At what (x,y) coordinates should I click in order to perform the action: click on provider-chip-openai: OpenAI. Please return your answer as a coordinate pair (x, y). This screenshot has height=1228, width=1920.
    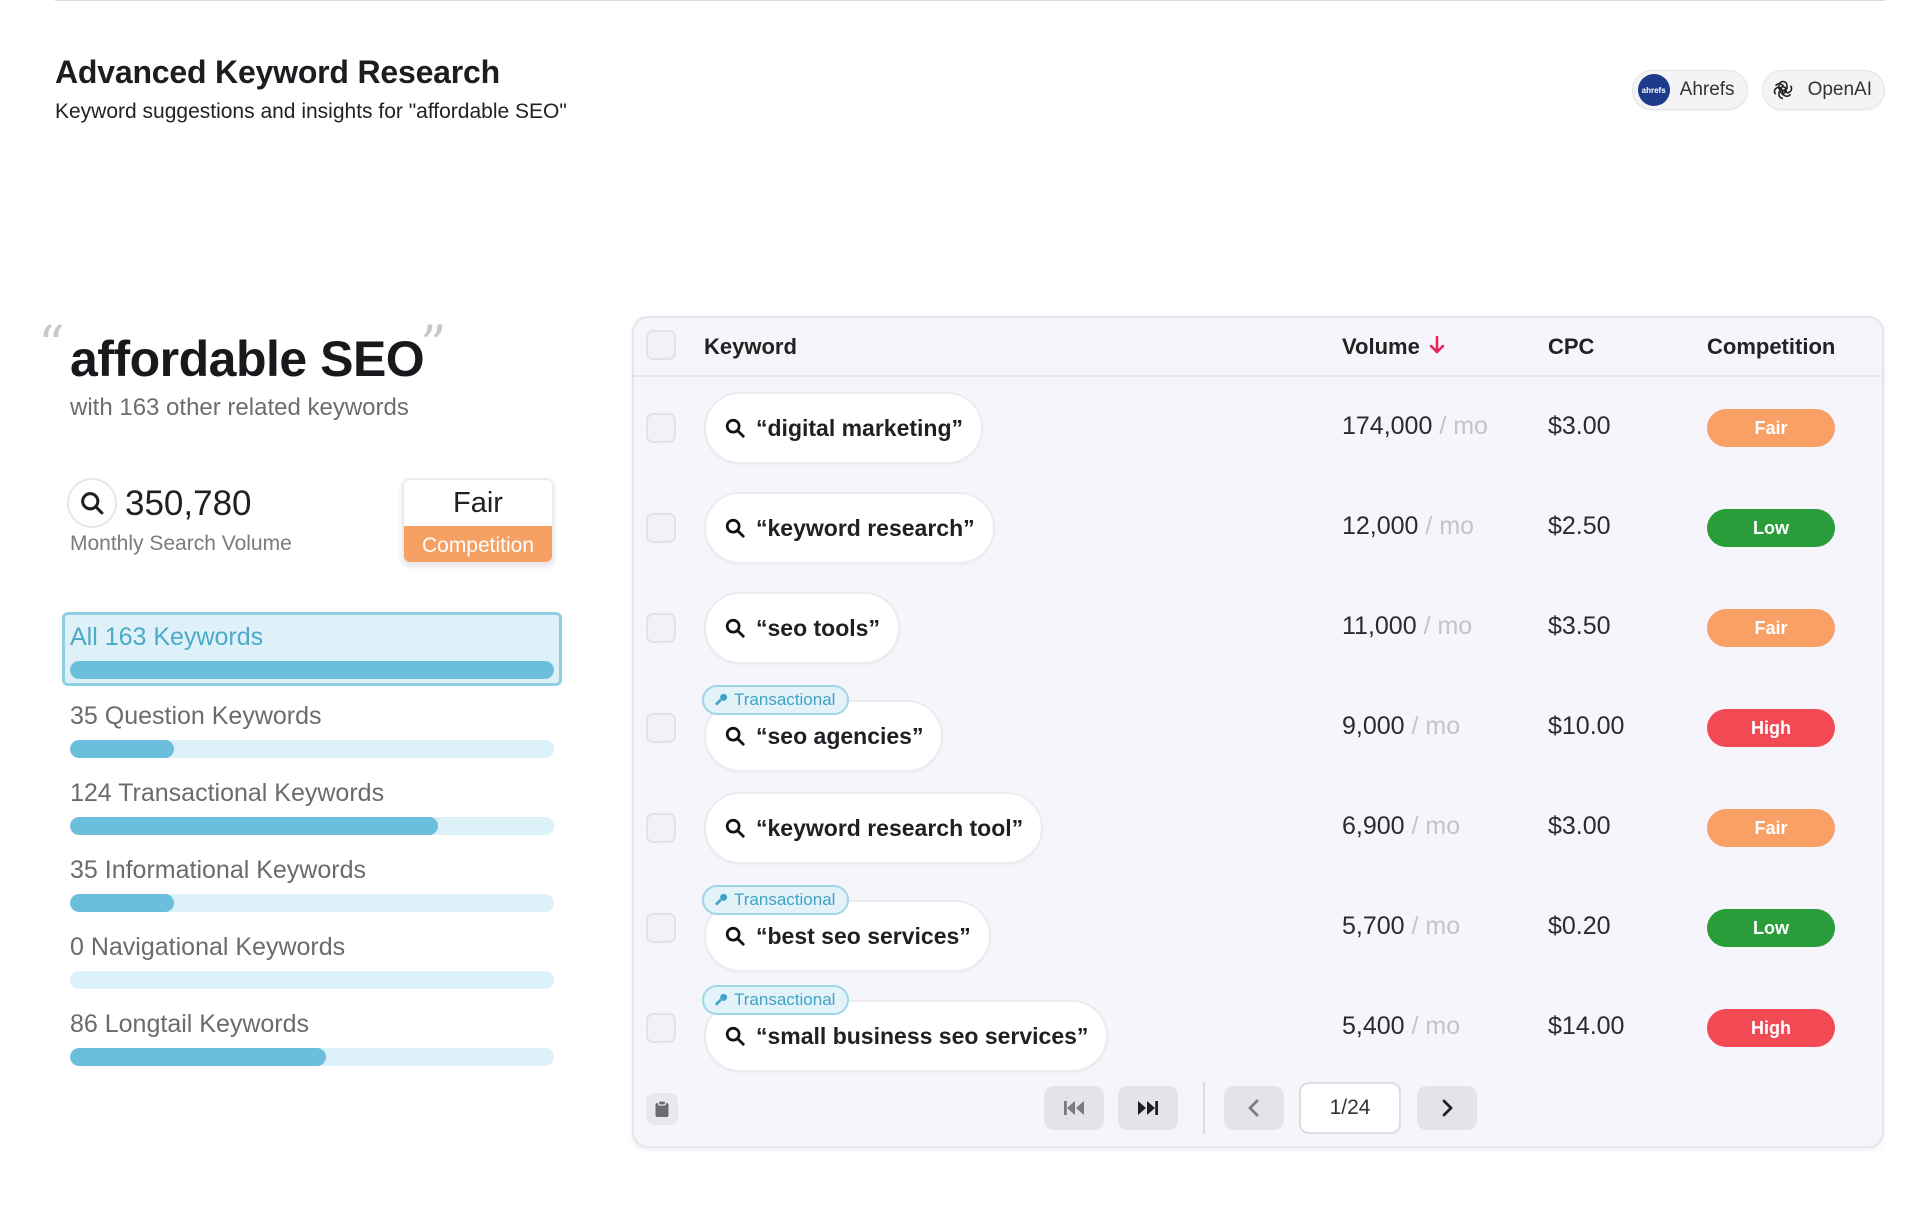
    Looking at the image, I should click on (1823, 90).